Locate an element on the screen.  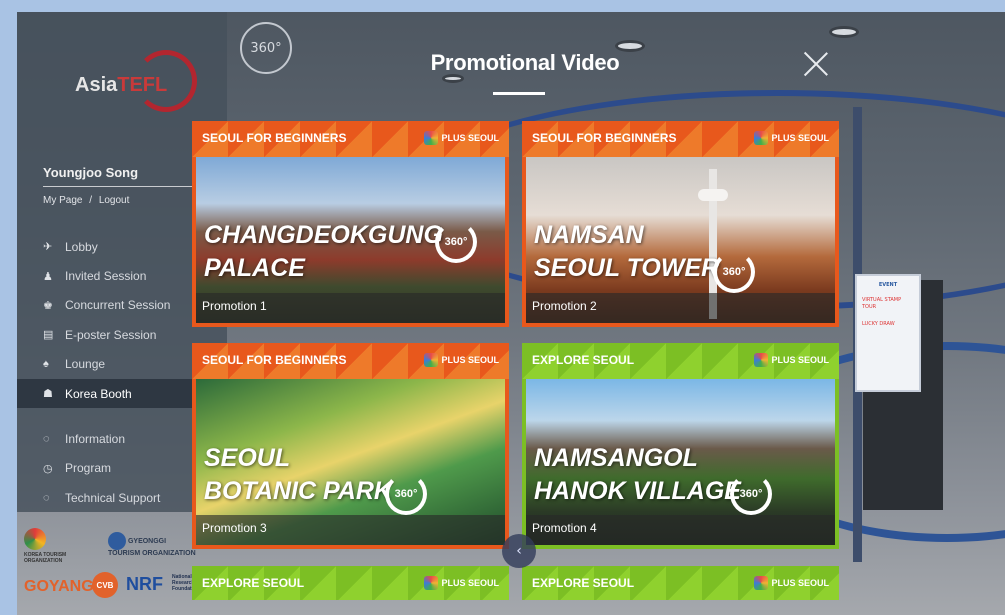
event-item: VIRTUAL STAMP TOUR is located at coordinates (882, 303).